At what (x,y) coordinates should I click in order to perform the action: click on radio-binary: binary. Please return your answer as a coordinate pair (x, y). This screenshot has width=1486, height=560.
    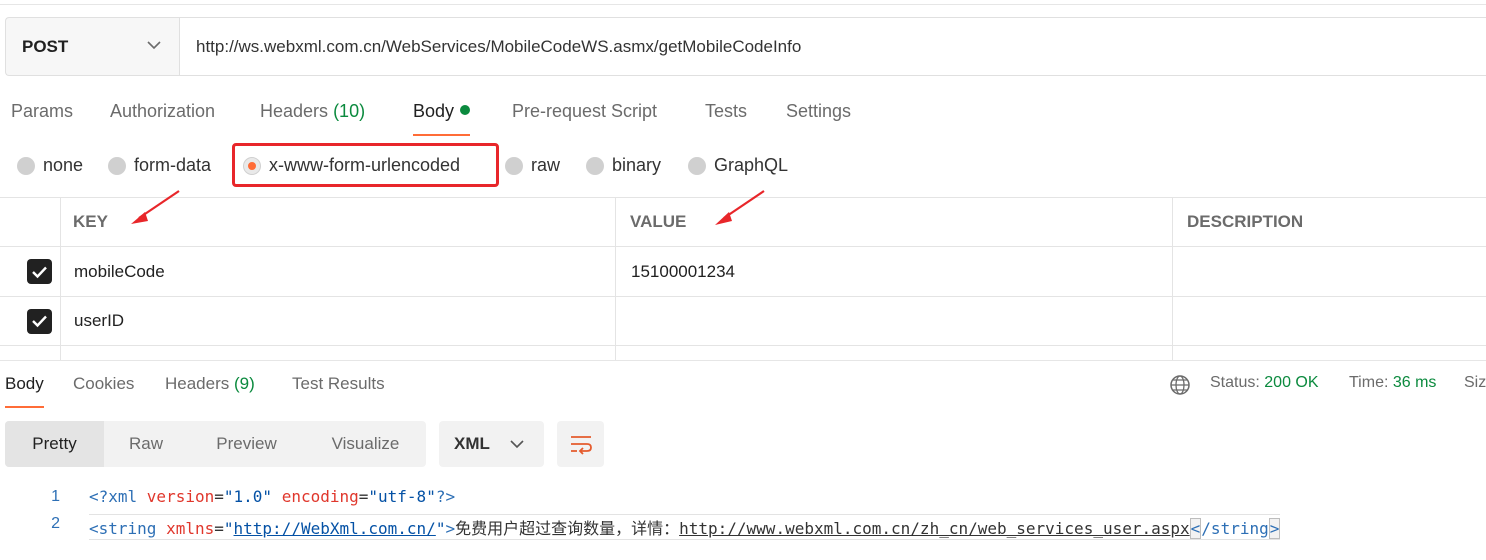
    Looking at the image, I should click on (623, 165).